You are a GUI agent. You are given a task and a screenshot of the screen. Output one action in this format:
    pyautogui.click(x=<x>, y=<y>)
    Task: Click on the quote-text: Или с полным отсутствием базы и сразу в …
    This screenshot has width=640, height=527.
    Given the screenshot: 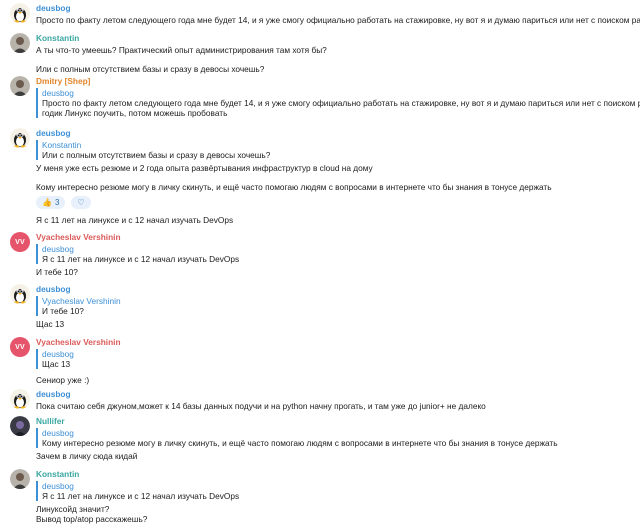 What is the action you would take?
    pyautogui.click(x=156, y=155)
    